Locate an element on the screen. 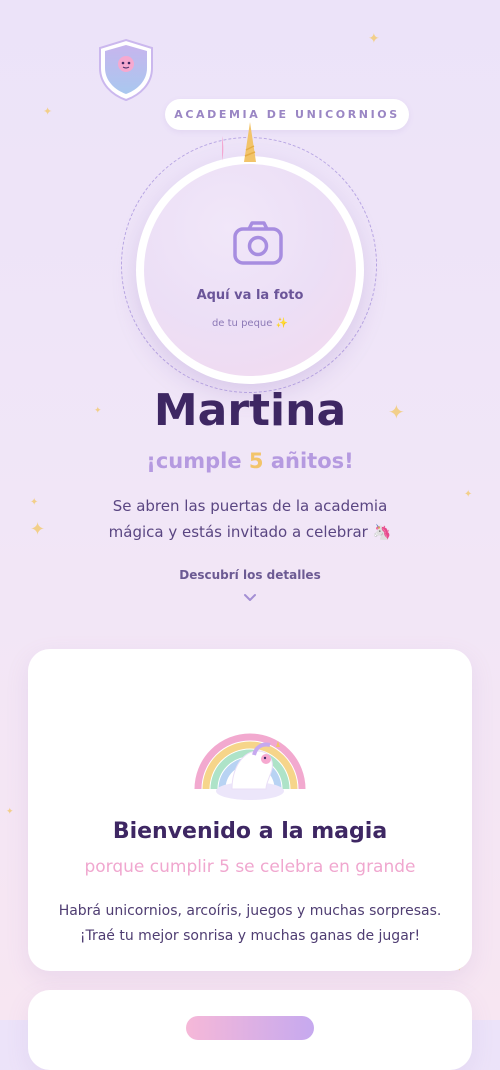 The width and height of the screenshot is (500, 1070). age-suffix: añitos! is located at coordinates (308, 461).